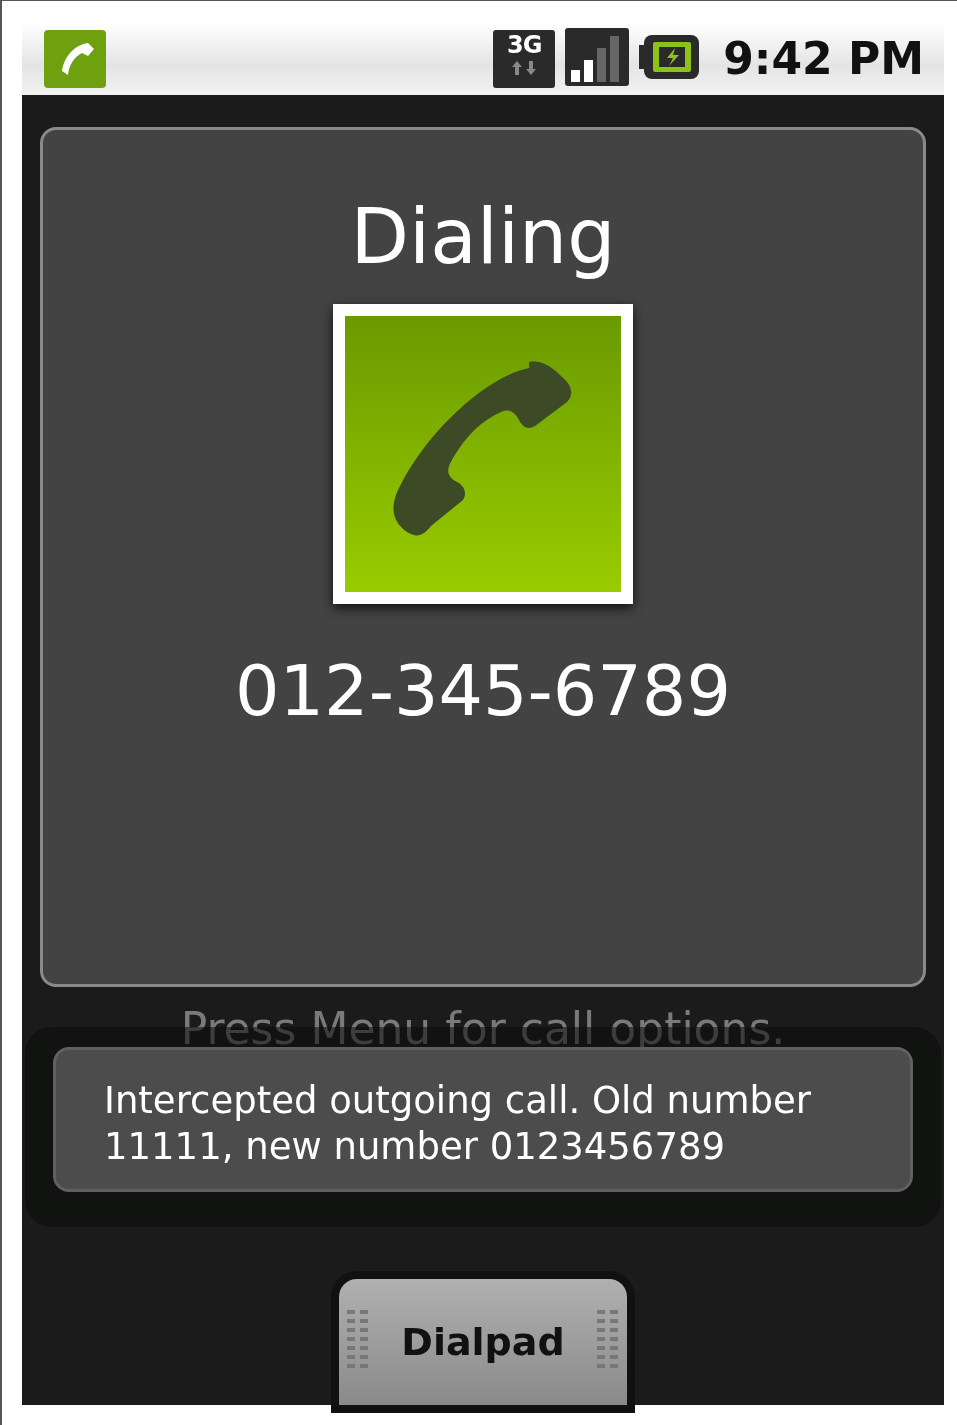 Image resolution: width=957 pixels, height=1425 pixels. What do you see at coordinates (524, 58) in the screenshot?
I see `network-type-icon: 3G` at bounding box center [524, 58].